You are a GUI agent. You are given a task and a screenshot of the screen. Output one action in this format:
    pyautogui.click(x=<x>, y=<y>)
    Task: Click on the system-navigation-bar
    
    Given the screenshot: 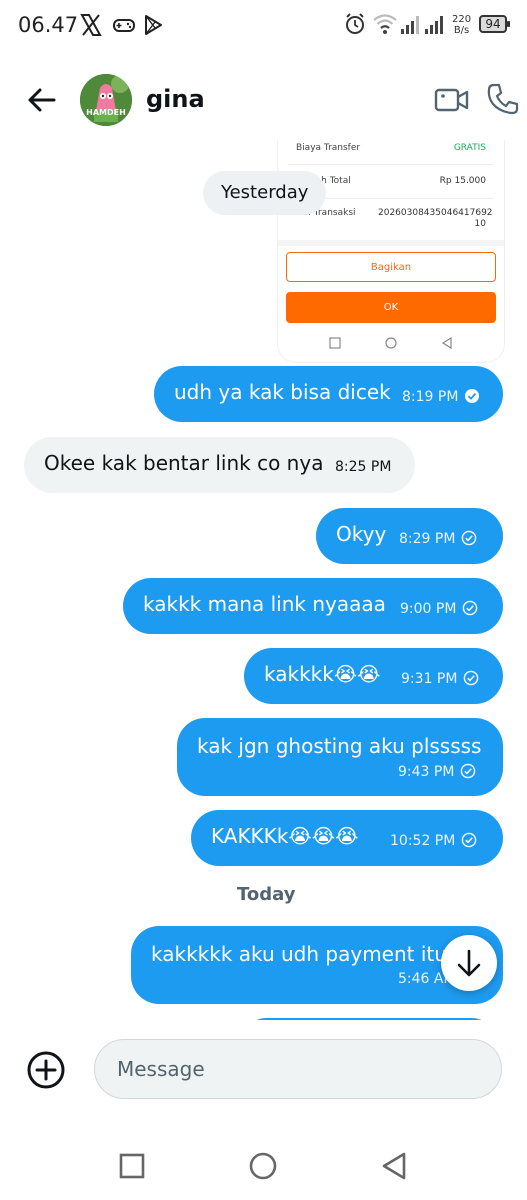 What is the action you would take?
    pyautogui.click(x=263, y=1165)
    